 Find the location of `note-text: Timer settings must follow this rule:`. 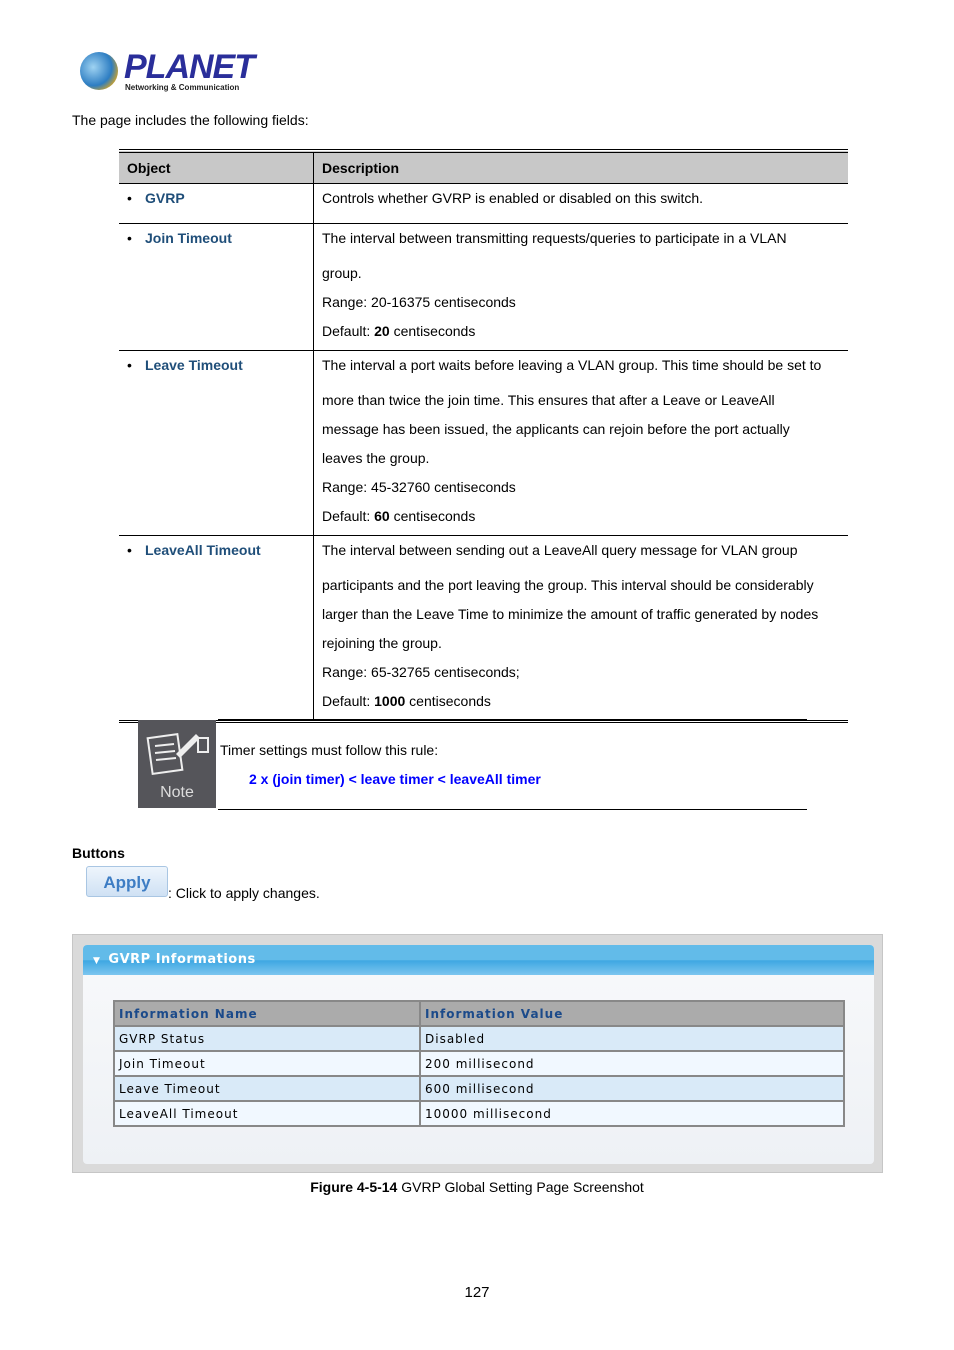

note-text: Timer settings must follow this rule: is located at coordinates (329, 750).